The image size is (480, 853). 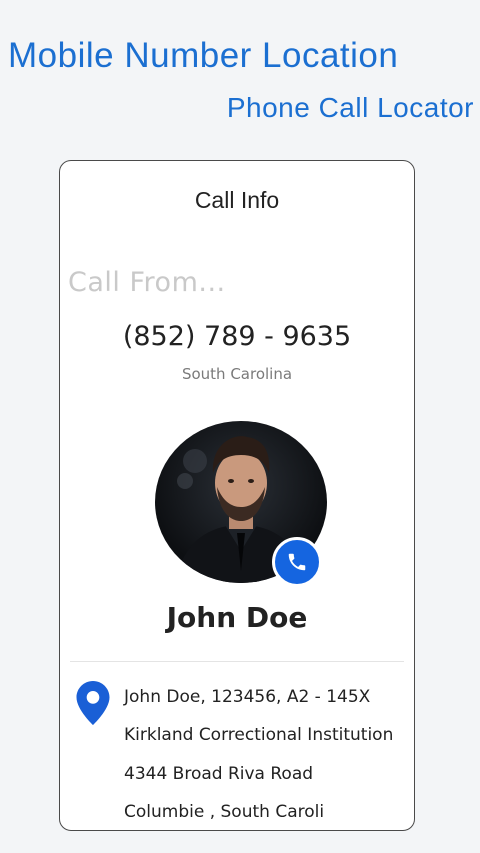 I want to click on divider, so click(x=237, y=661).